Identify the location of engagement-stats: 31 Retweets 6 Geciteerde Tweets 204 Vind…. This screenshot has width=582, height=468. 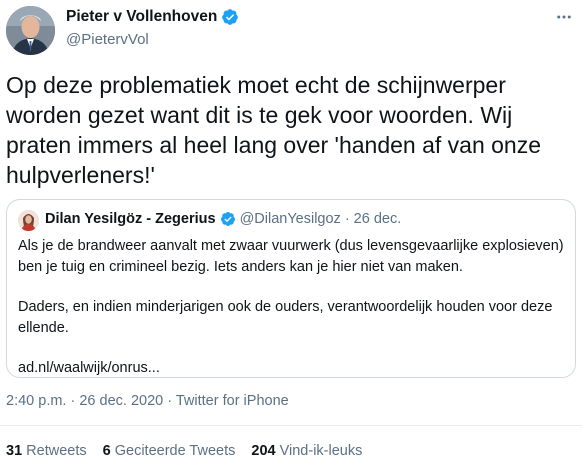
(184, 451).